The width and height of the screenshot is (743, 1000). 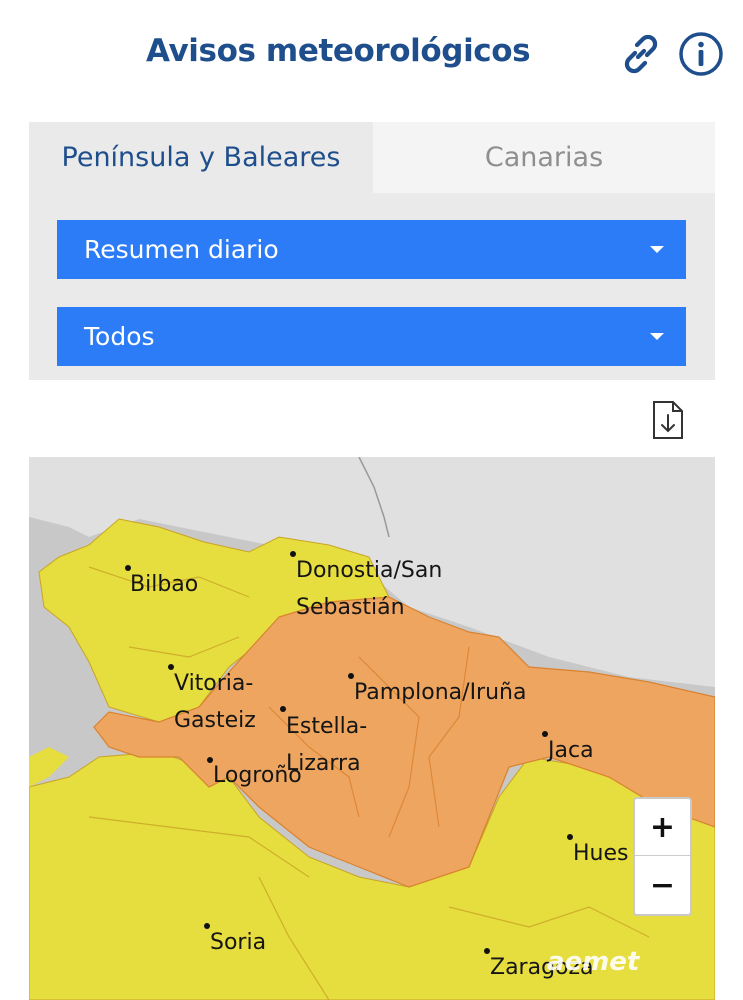 I want to click on zoom-out-button: −, so click(x=662, y=885).